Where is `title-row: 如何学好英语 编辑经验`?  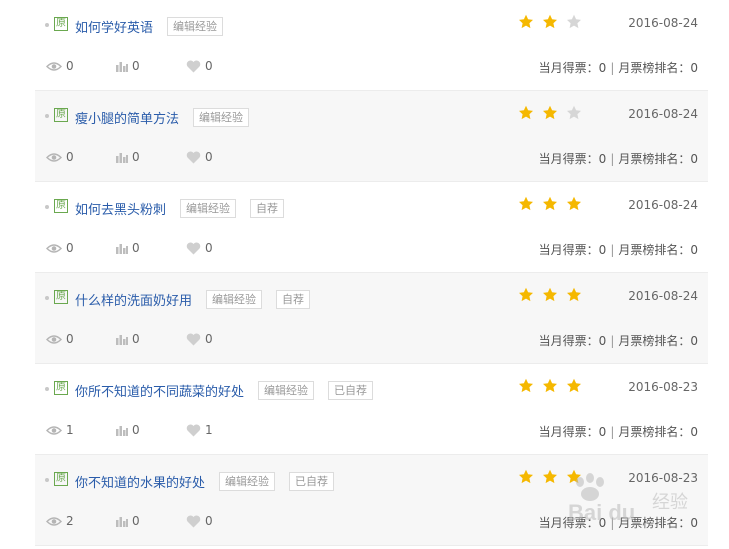 title-row: 如何学好英语 编辑经验 is located at coordinates (149, 26).